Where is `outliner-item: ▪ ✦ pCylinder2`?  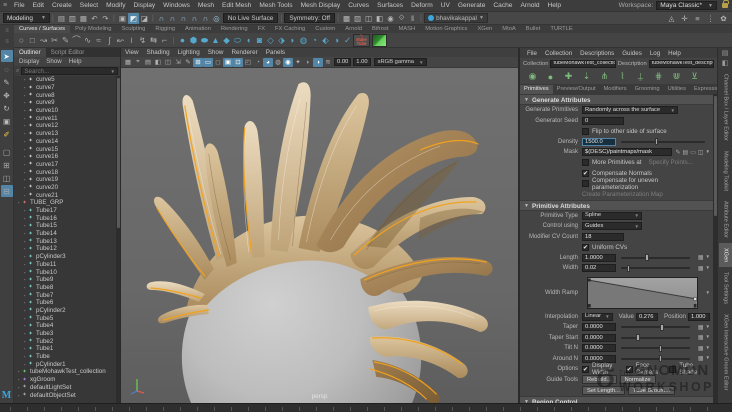
outliner-item: ▪ ✦ pCylinder2 is located at coordinates (65, 311).